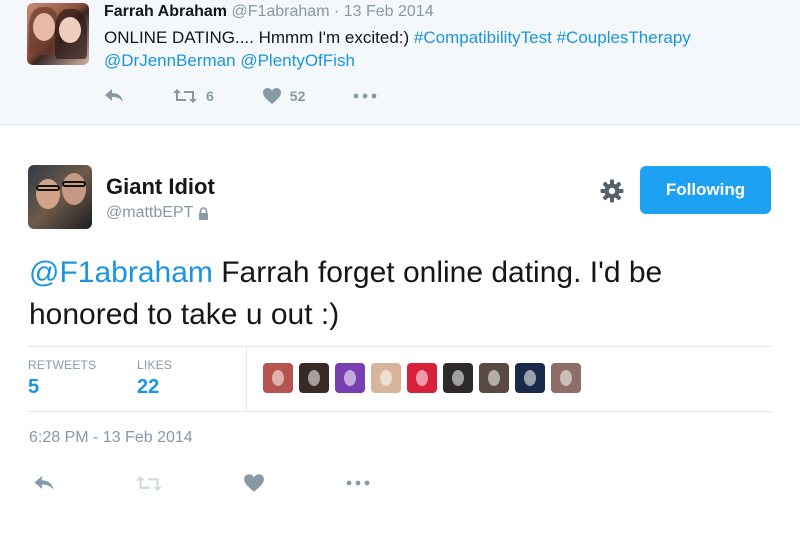 This screenshot has width=800, height=535. What do you see at coordinates (150, 212) in the screenshot?
I see `author-handle-text: @mattbEPT` at bounding box center [150, 212].